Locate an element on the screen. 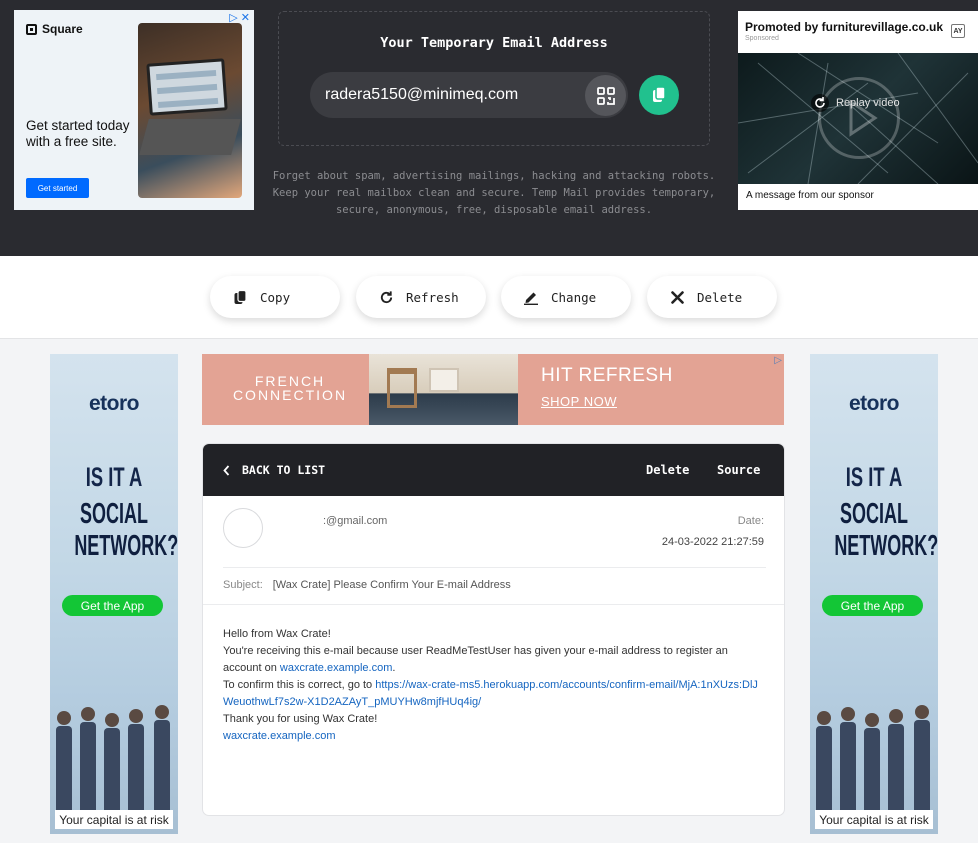 The height and width of the screenshot is (843, 978). email-source-button: Source is located at coordinates (738, 470).